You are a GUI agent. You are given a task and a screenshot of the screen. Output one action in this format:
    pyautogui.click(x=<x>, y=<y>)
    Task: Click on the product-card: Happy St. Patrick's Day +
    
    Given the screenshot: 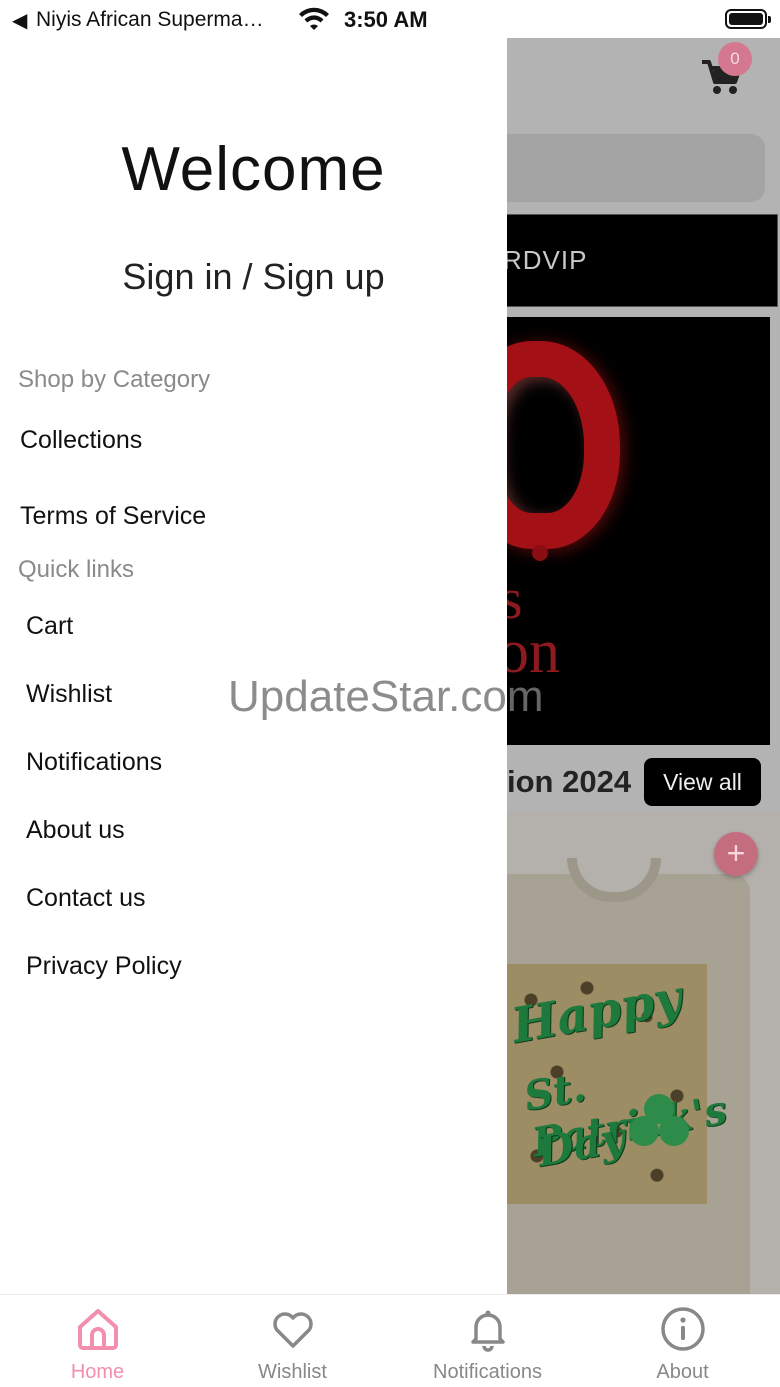 What is the action you would take?
    pyautogui.click(x=643, y=1053)
    